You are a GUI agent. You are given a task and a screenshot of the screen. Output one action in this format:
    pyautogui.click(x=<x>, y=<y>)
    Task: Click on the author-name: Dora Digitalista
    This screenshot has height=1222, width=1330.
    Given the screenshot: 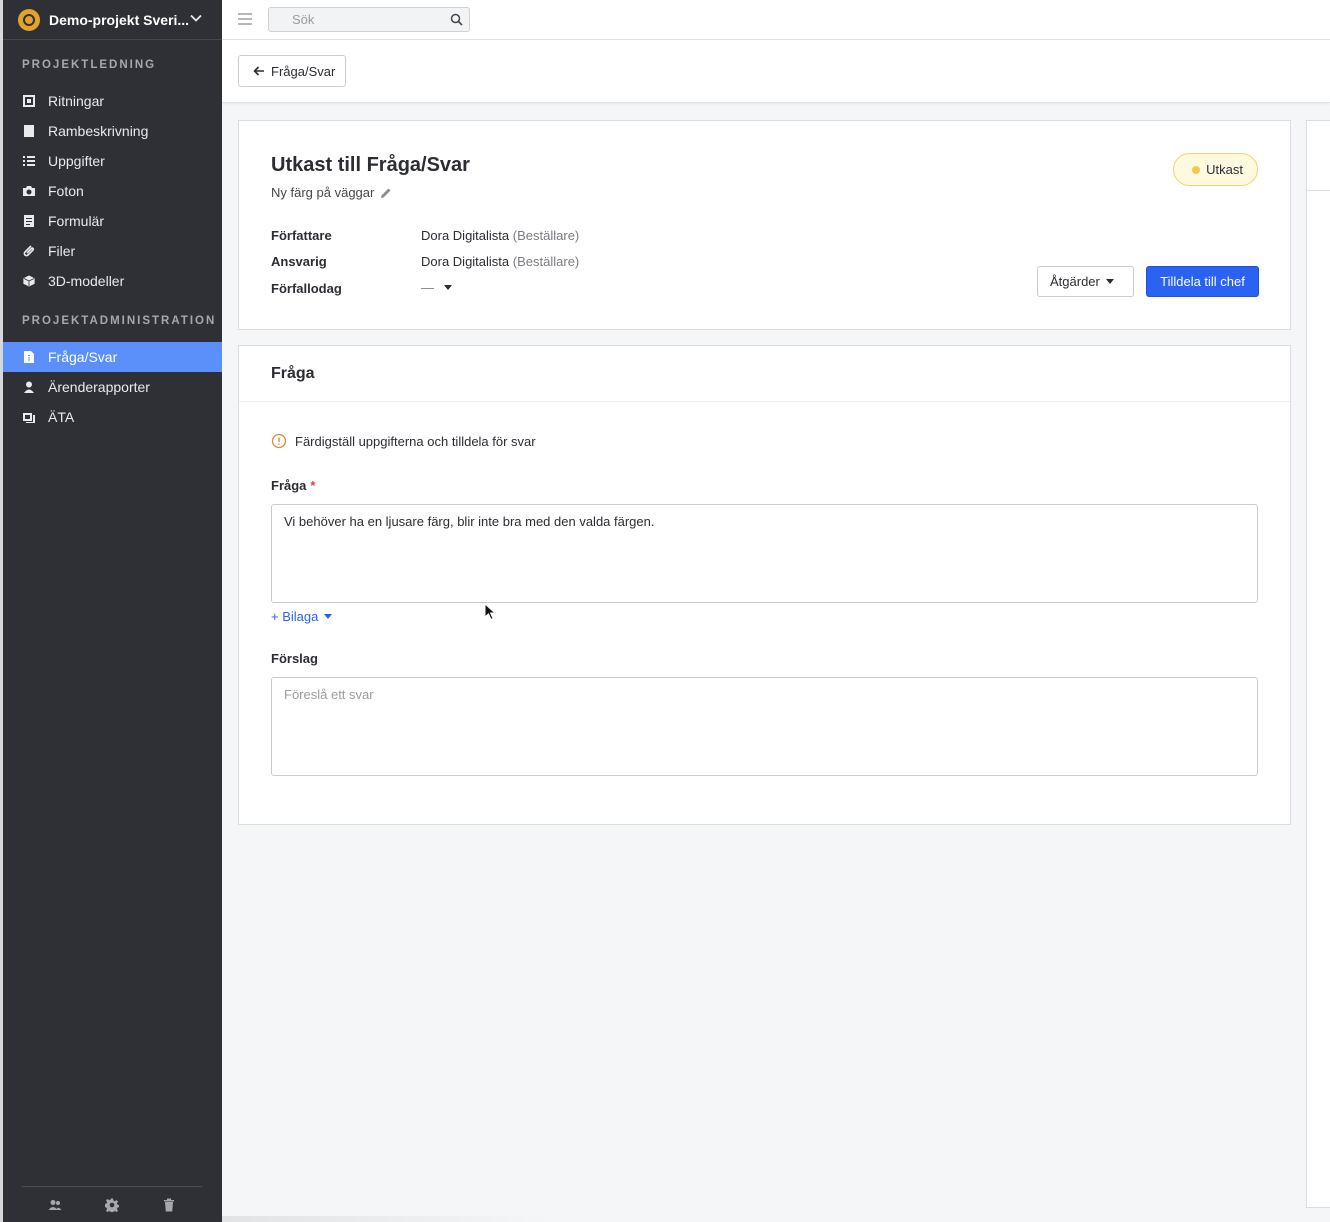 What is the action you would take?
    pyautogui.click(x=465, y=235)
    